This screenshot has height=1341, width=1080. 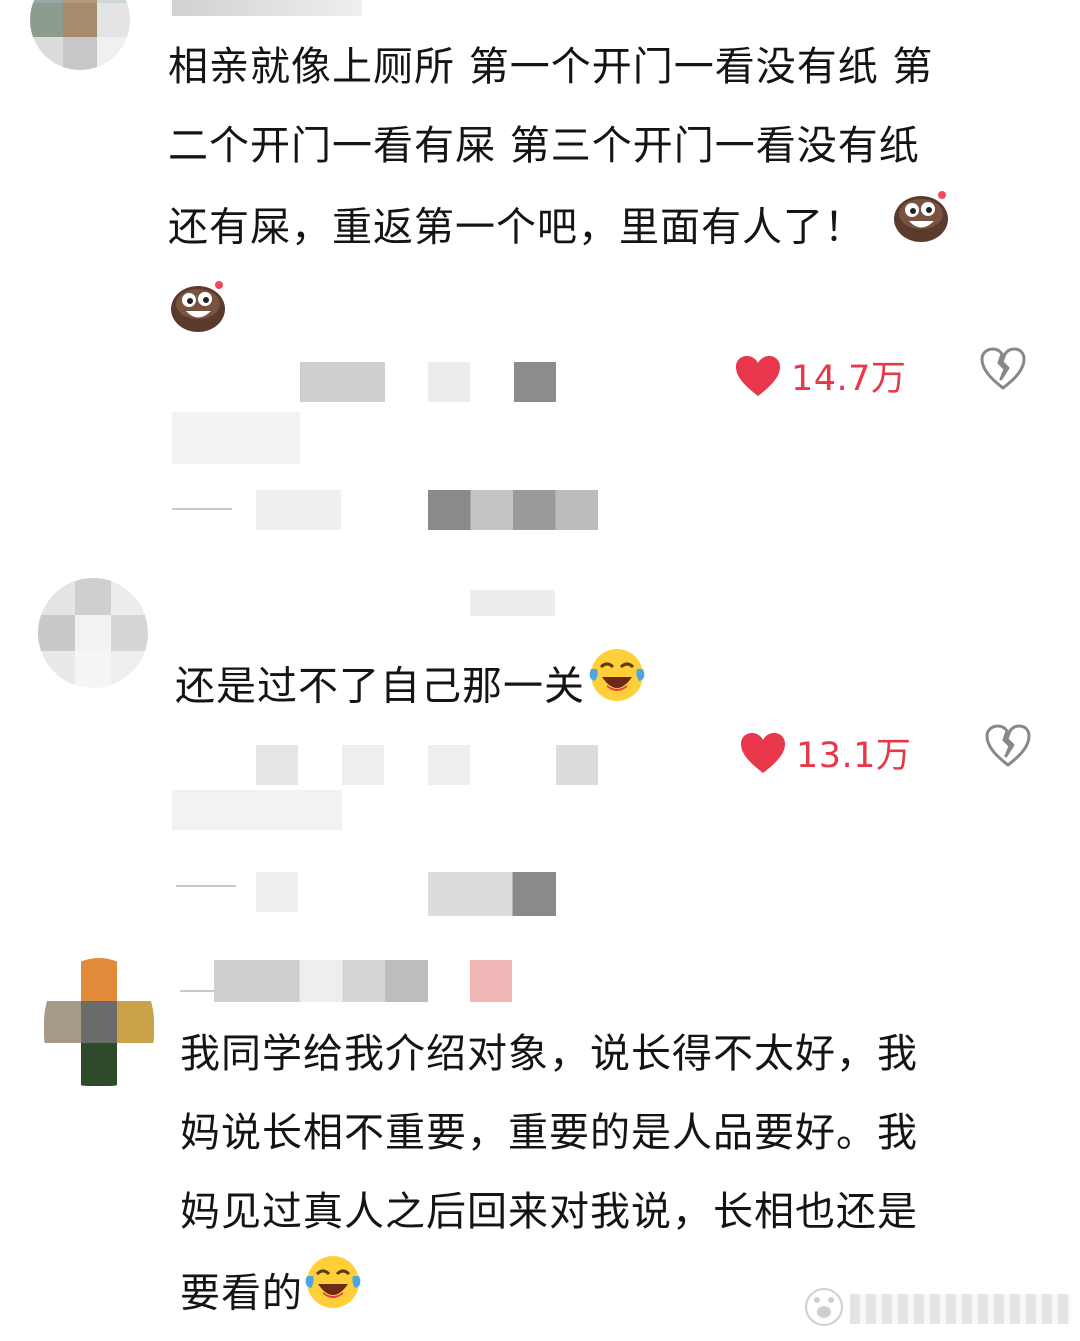 I want to click on comment-line: 妈说长相不重要，重要的是人品要好。我, so click(x=549, y=1133).